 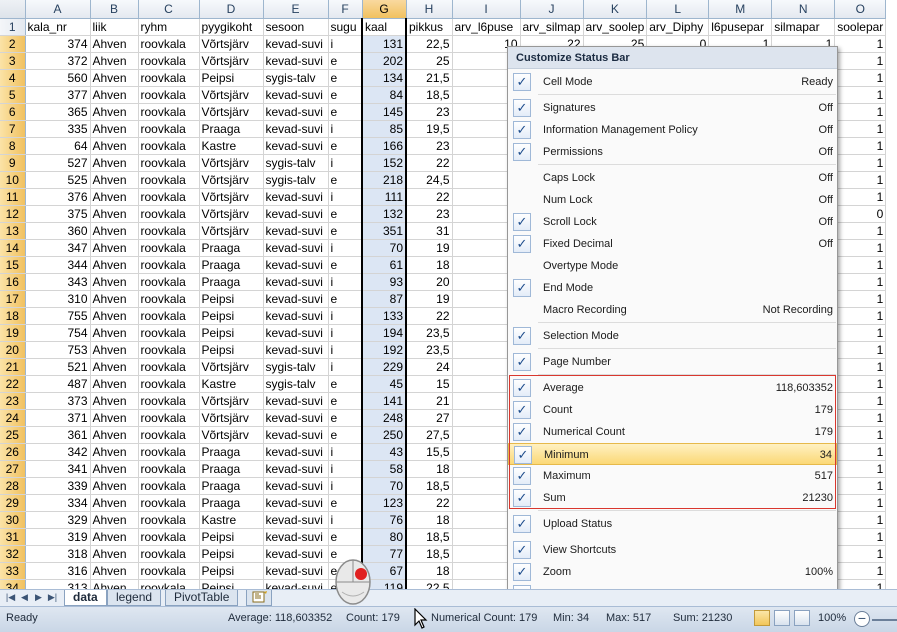 What do you see at coordinates (13, 129) in the screenshot?
I see `row-header: 7` at bounding box center [13, 129].